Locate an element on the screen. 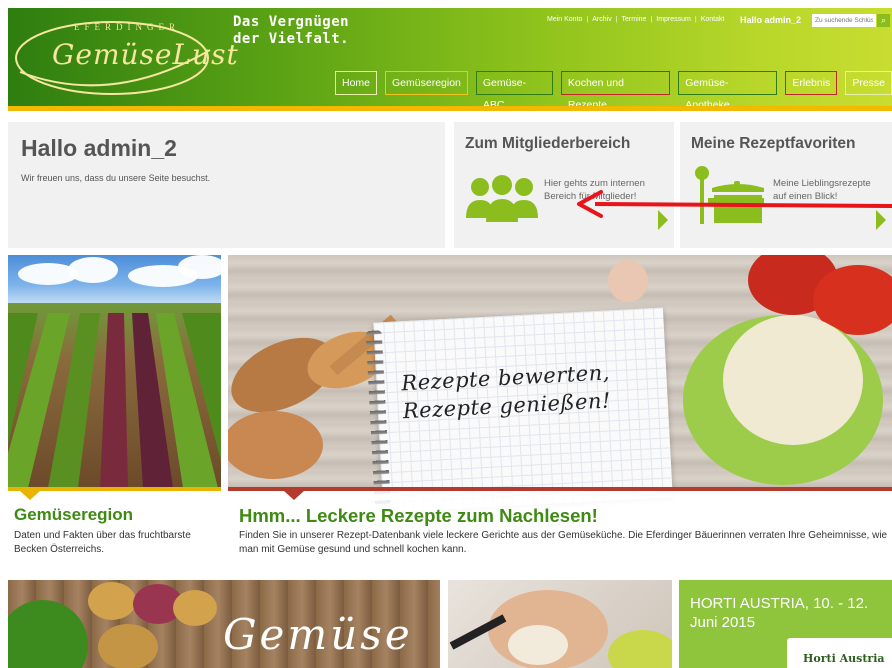 This screenshot has height=668, width=892. tile-gemuese: Gemüse is located at coordinates (224, 624).